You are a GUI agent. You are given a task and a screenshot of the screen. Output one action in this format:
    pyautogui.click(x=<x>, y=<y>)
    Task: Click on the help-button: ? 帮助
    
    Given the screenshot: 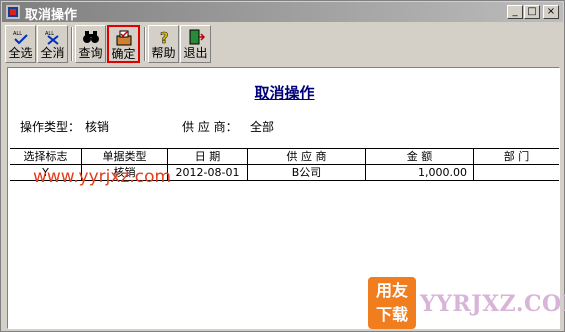 What is the action you would take?
    pyautogui.click(x=163, y=44)
    